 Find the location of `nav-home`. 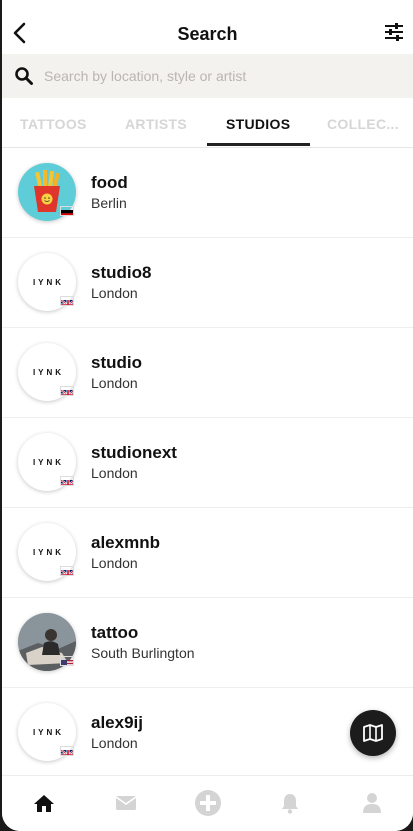

nav-home is located at coordinates (44, 803).